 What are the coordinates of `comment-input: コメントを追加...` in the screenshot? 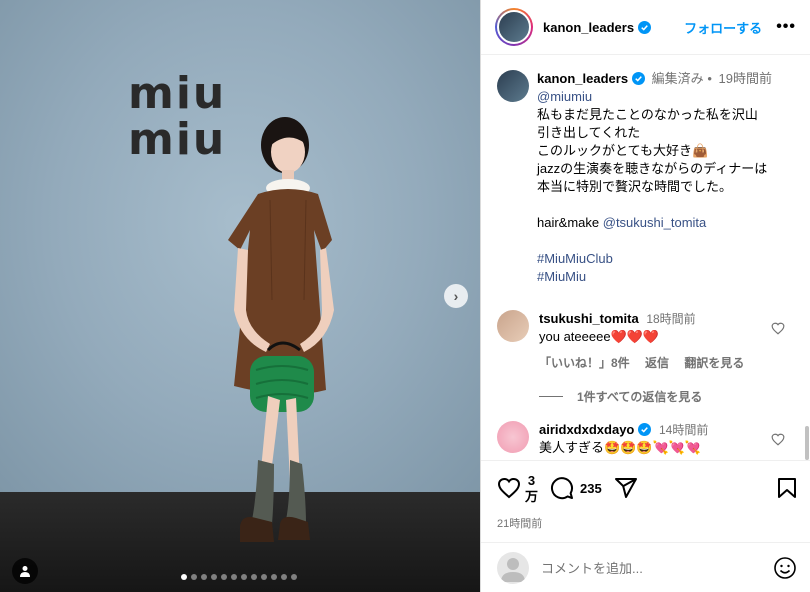 It's located at (657, 567).